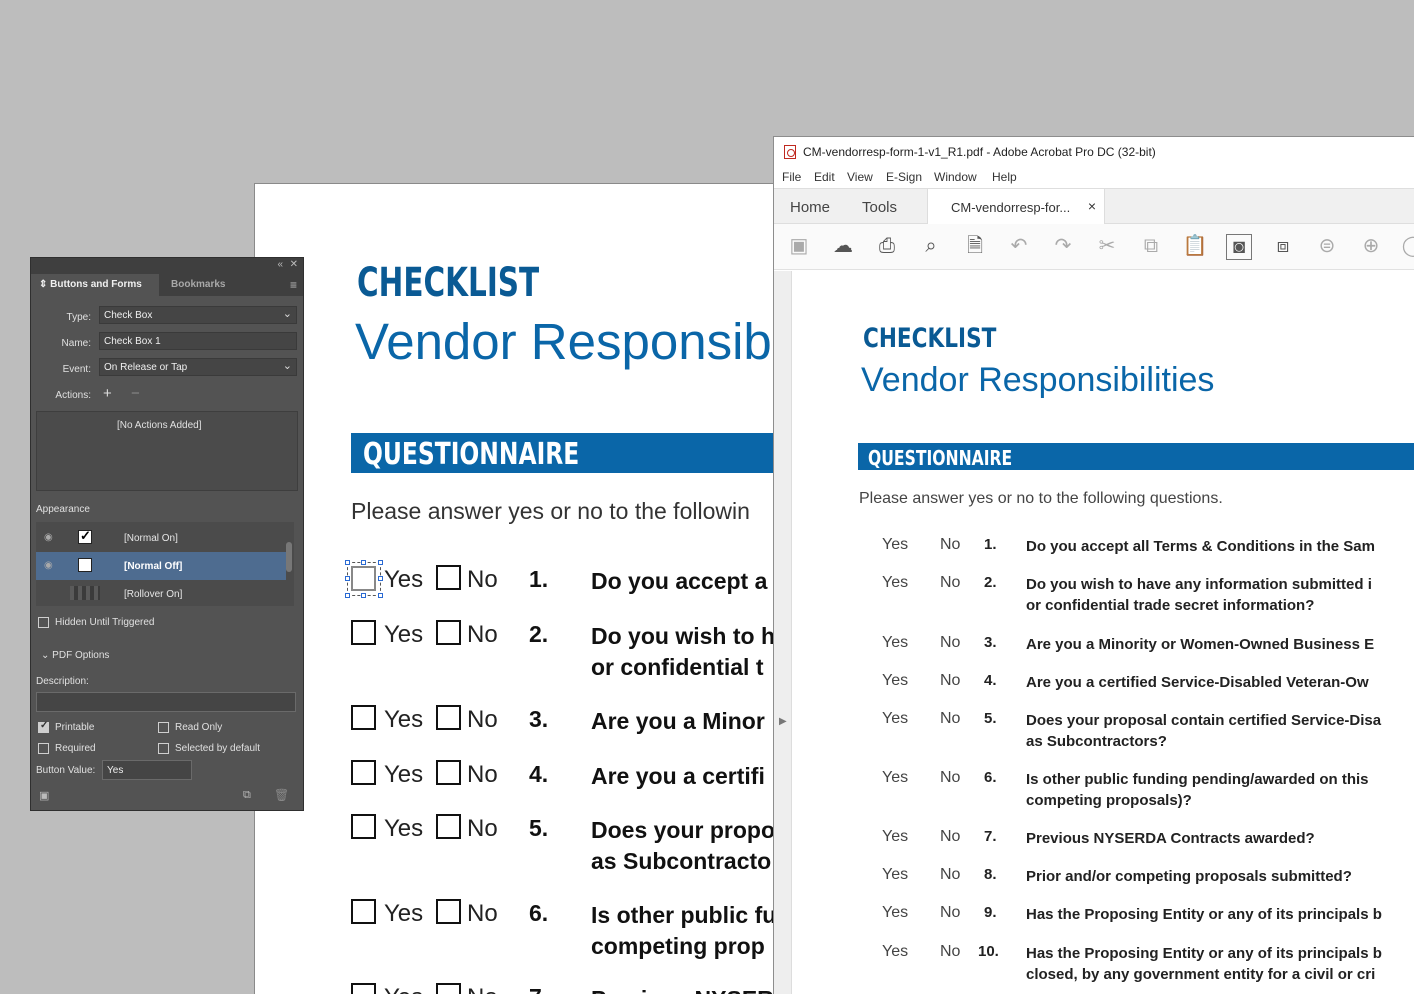  Describe the element at coordinates (167, 451) in the screenshot. I see `actions-list: [No Actions Added]` at that location.